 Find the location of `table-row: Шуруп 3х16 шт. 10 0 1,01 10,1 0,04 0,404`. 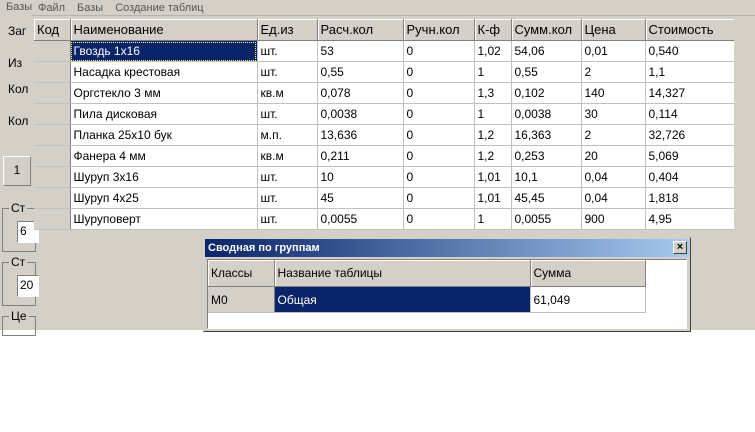

table-row: Шуруп 3х16 шт. 10 0 1,01 10,1 0,04 0,404 is located at coordinates (384, 177).